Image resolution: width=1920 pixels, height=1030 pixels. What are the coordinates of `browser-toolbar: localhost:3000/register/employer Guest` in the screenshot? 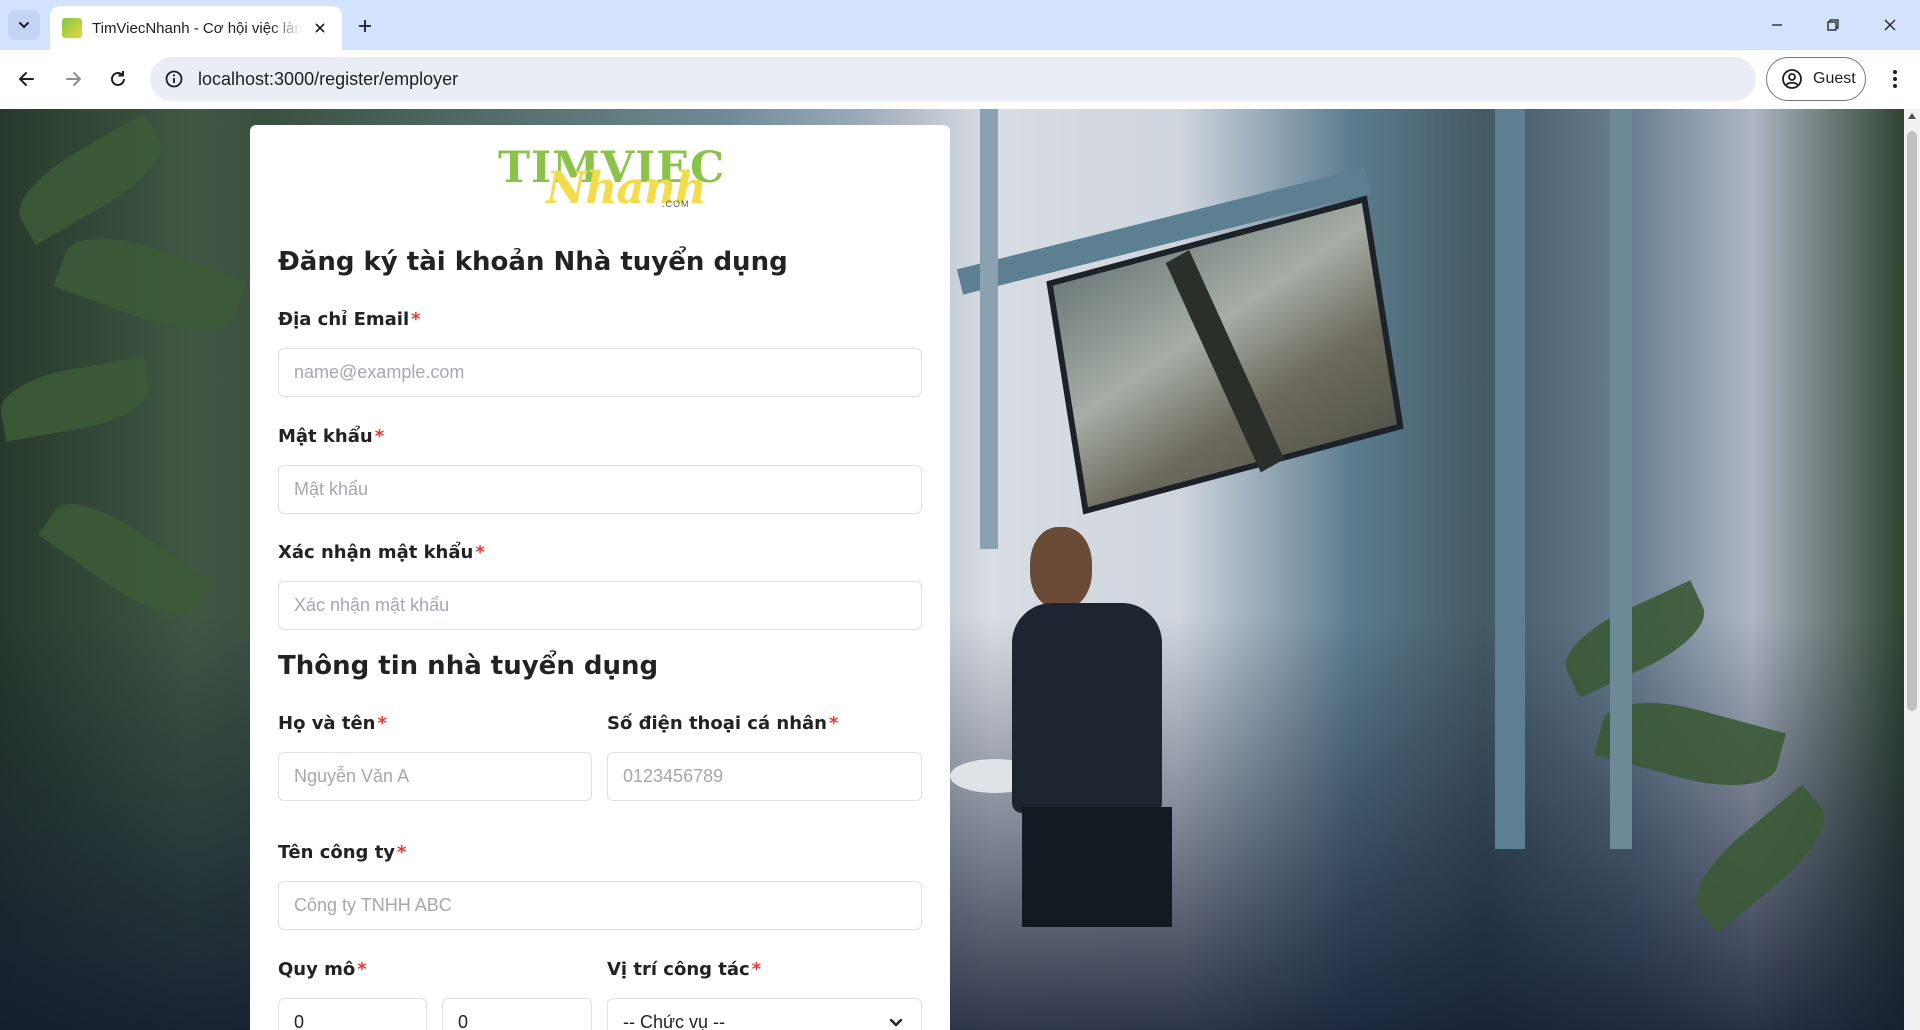 It's located at (960, 79).